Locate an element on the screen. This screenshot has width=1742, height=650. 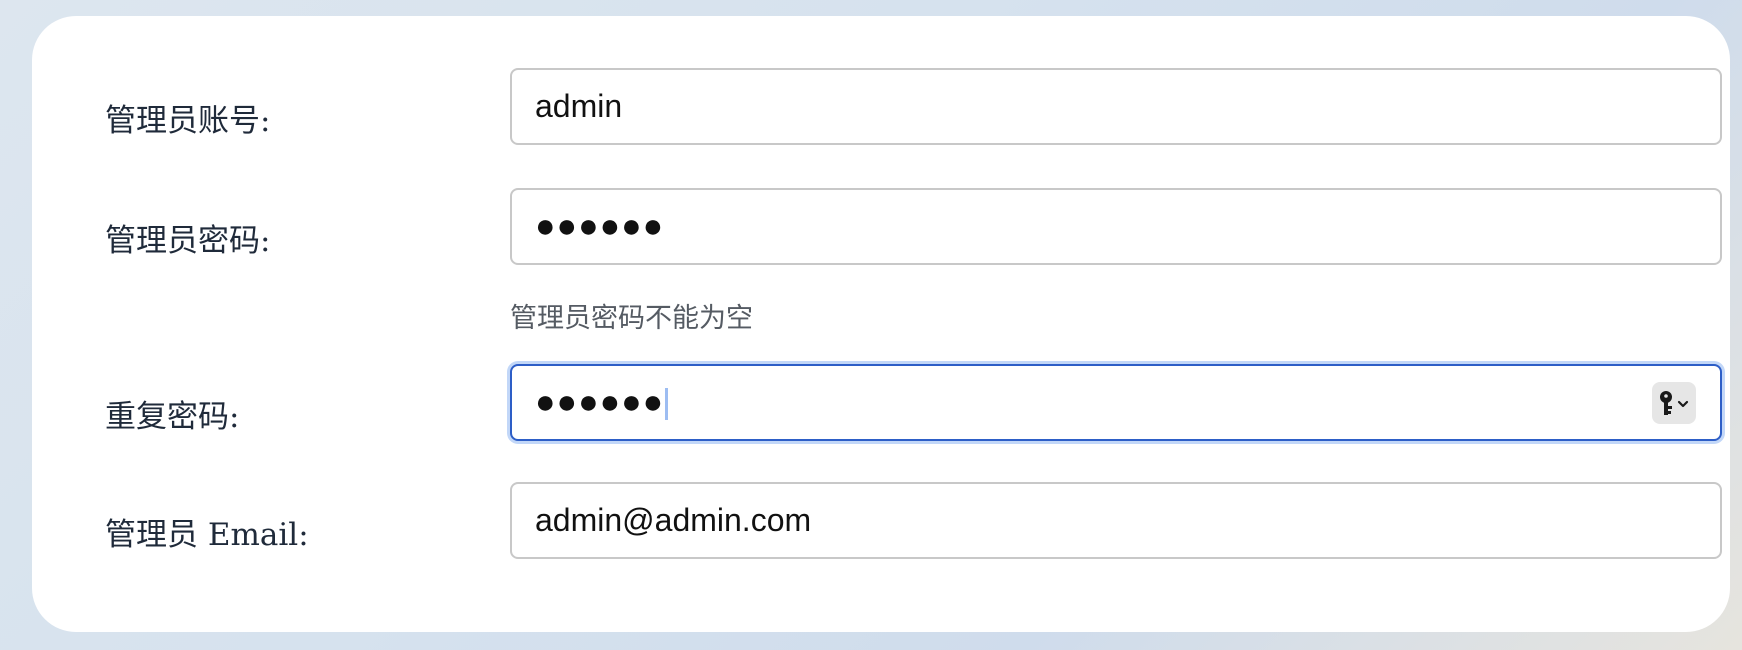
admin-password-label: 管理员密码: is located at coordinates (188, 241).